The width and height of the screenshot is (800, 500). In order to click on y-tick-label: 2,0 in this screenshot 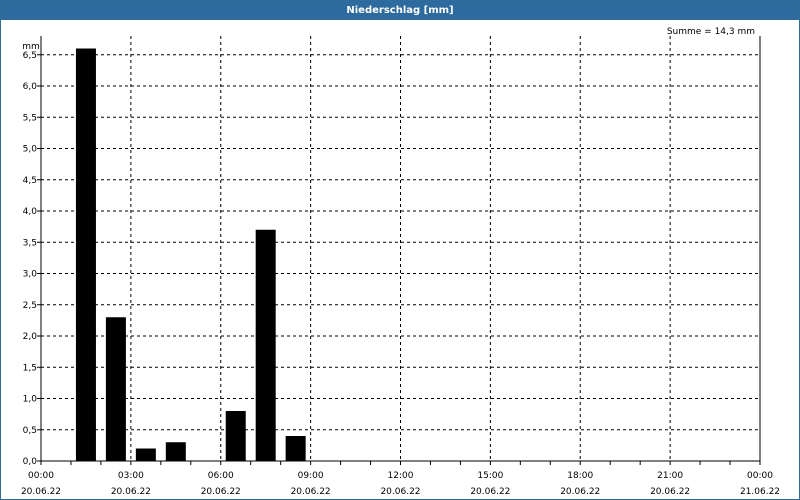, I will do `click(30, 337)`.